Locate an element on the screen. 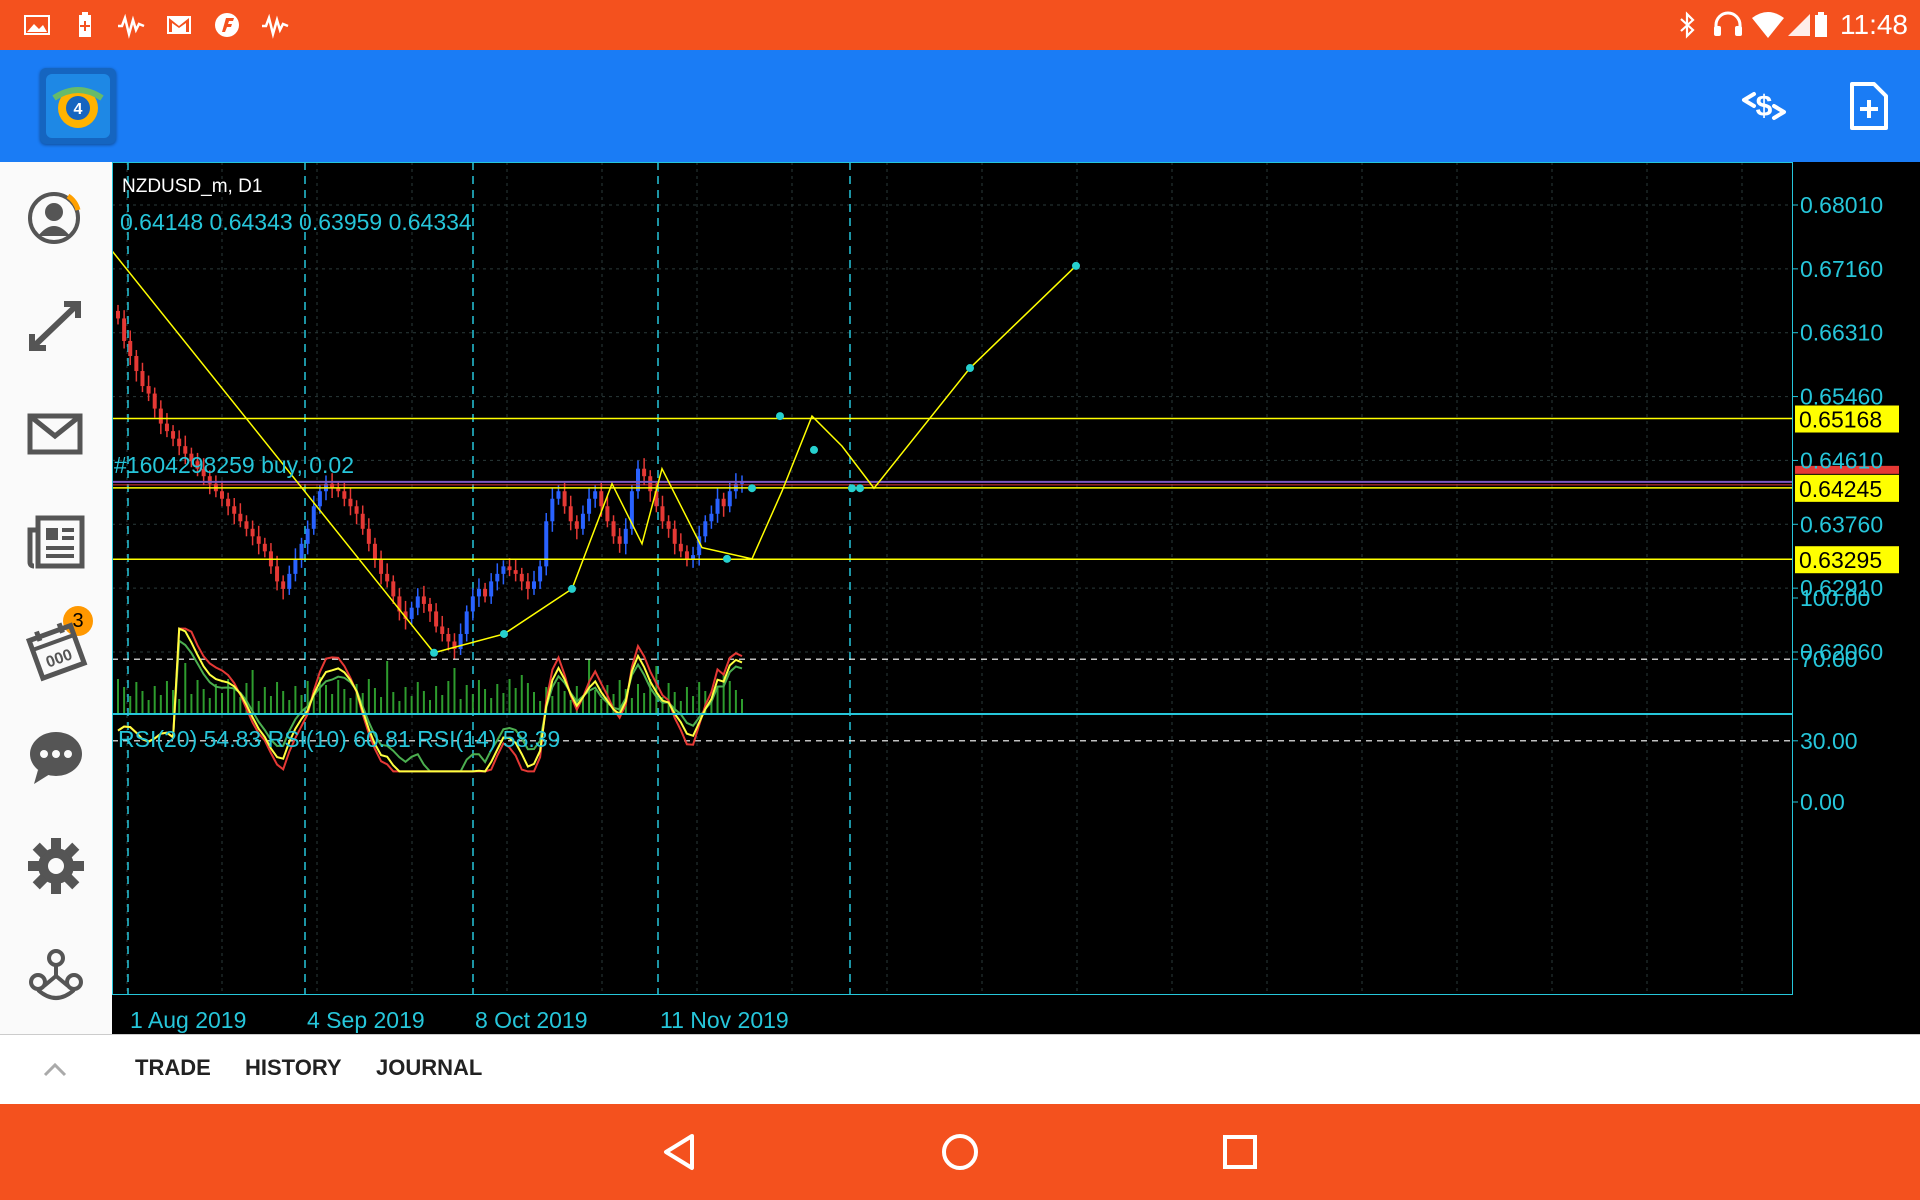  headset-icon is located at coordinates (1728, 23).